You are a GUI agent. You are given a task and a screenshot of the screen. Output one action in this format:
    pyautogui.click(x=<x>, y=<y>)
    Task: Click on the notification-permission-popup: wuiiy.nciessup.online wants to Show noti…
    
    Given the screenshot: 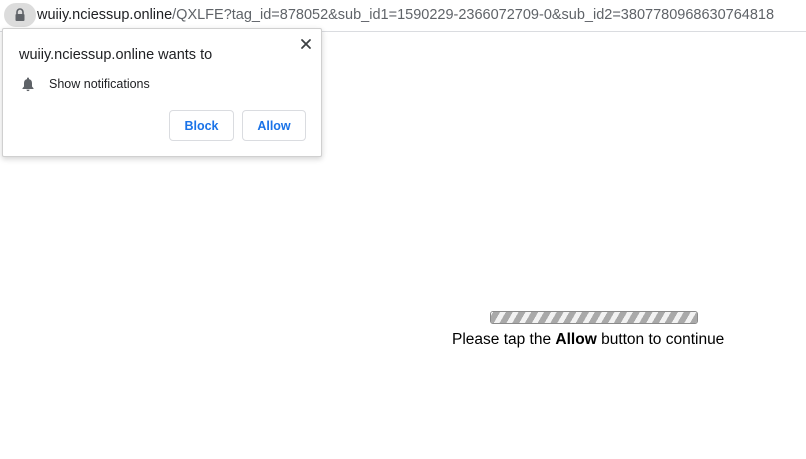 What is the action you would take?
    pyautogui.click(x=162, y=92)
    